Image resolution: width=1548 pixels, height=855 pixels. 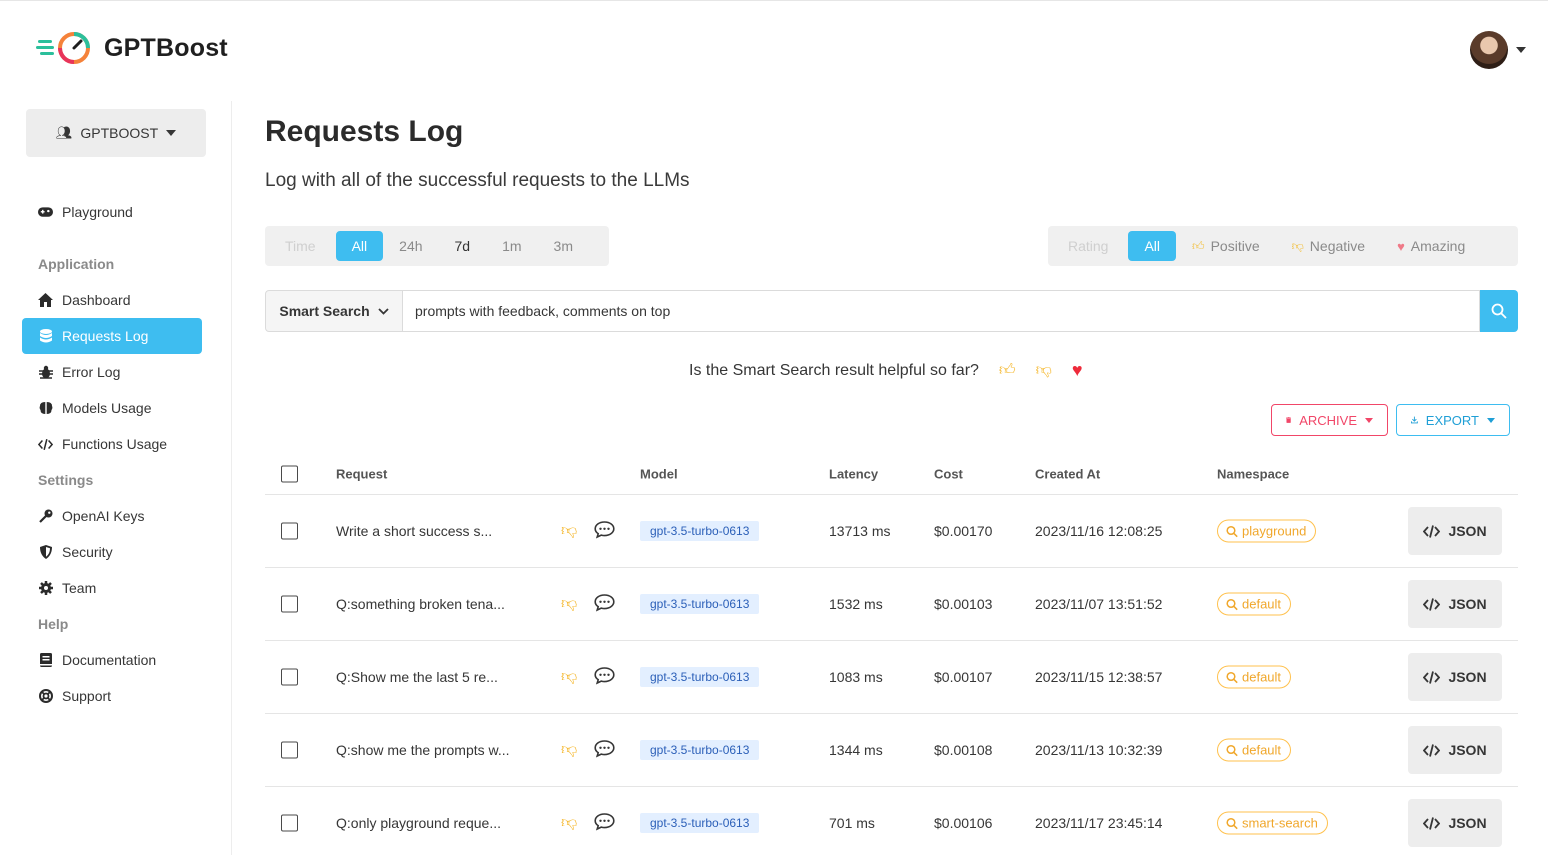 I want to click on code-icon, so click(x=1432, y=531).